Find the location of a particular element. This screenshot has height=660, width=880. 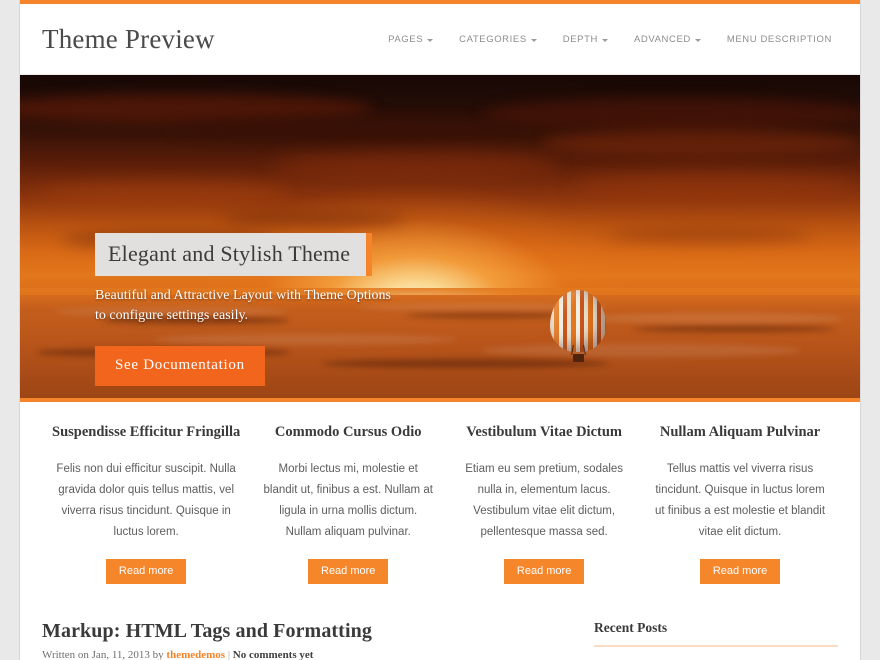

nav-item-menu-description: Menu Description is located at coordinates (779, 39).